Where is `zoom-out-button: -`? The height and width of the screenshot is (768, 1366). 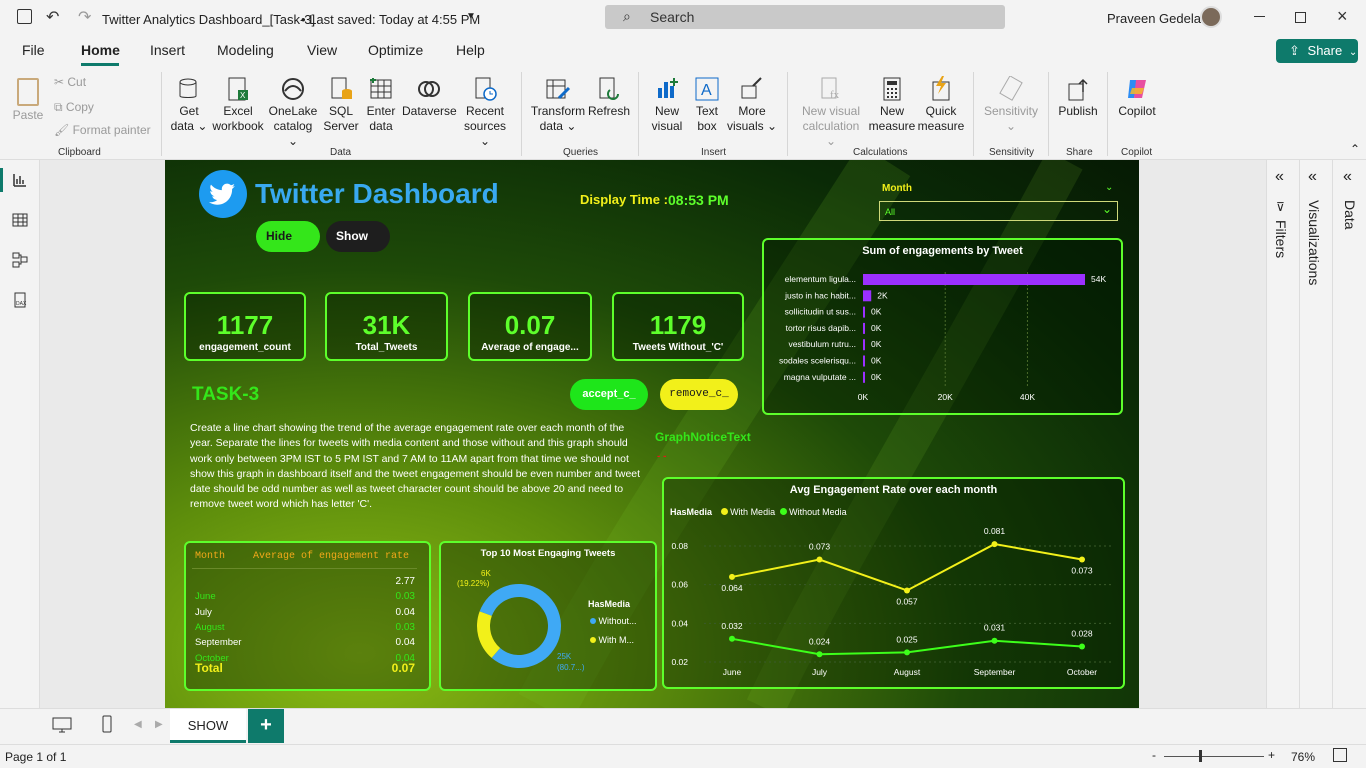
zoom-out-button: - is located at coordinates (1154, 755).